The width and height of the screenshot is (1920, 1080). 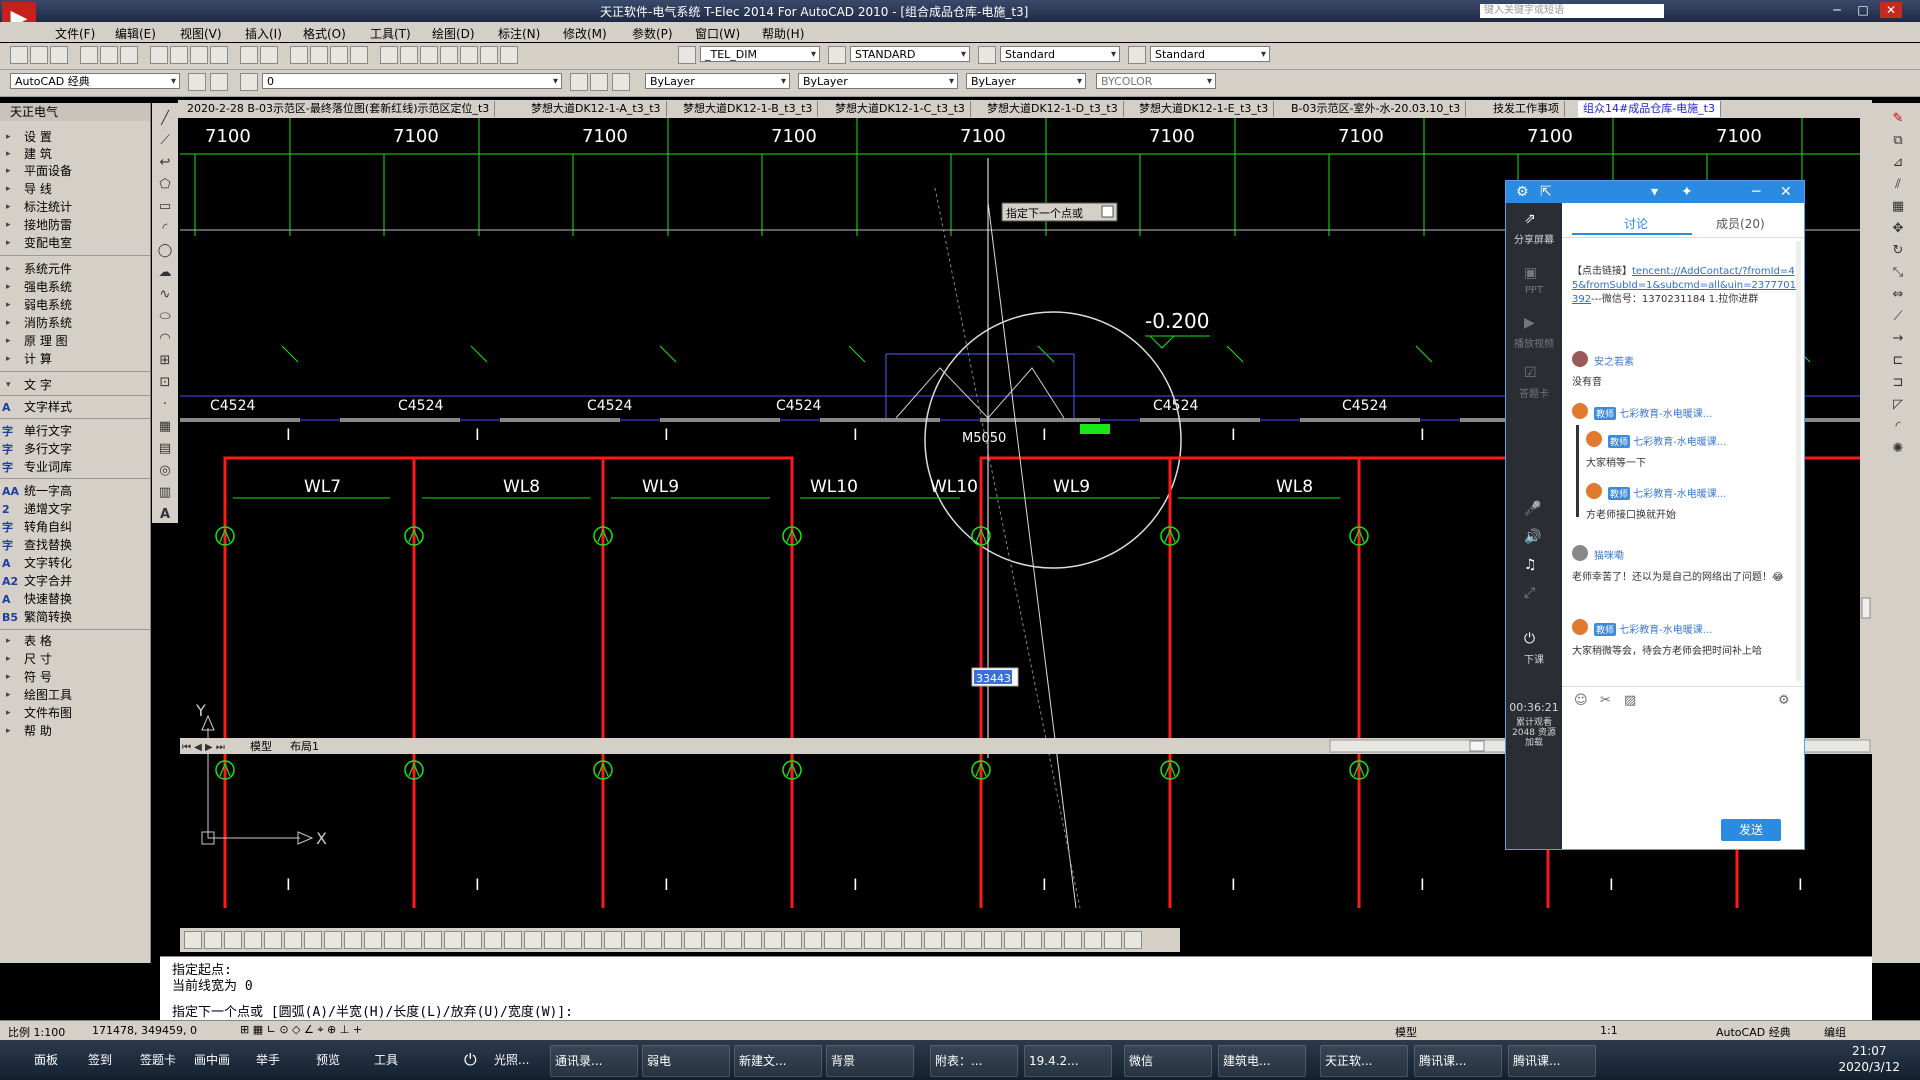 What do you see at coordinates (165, 185) in the screenshot?
I see `polygon-icon: ⬠` at bounding box center [165, 185].